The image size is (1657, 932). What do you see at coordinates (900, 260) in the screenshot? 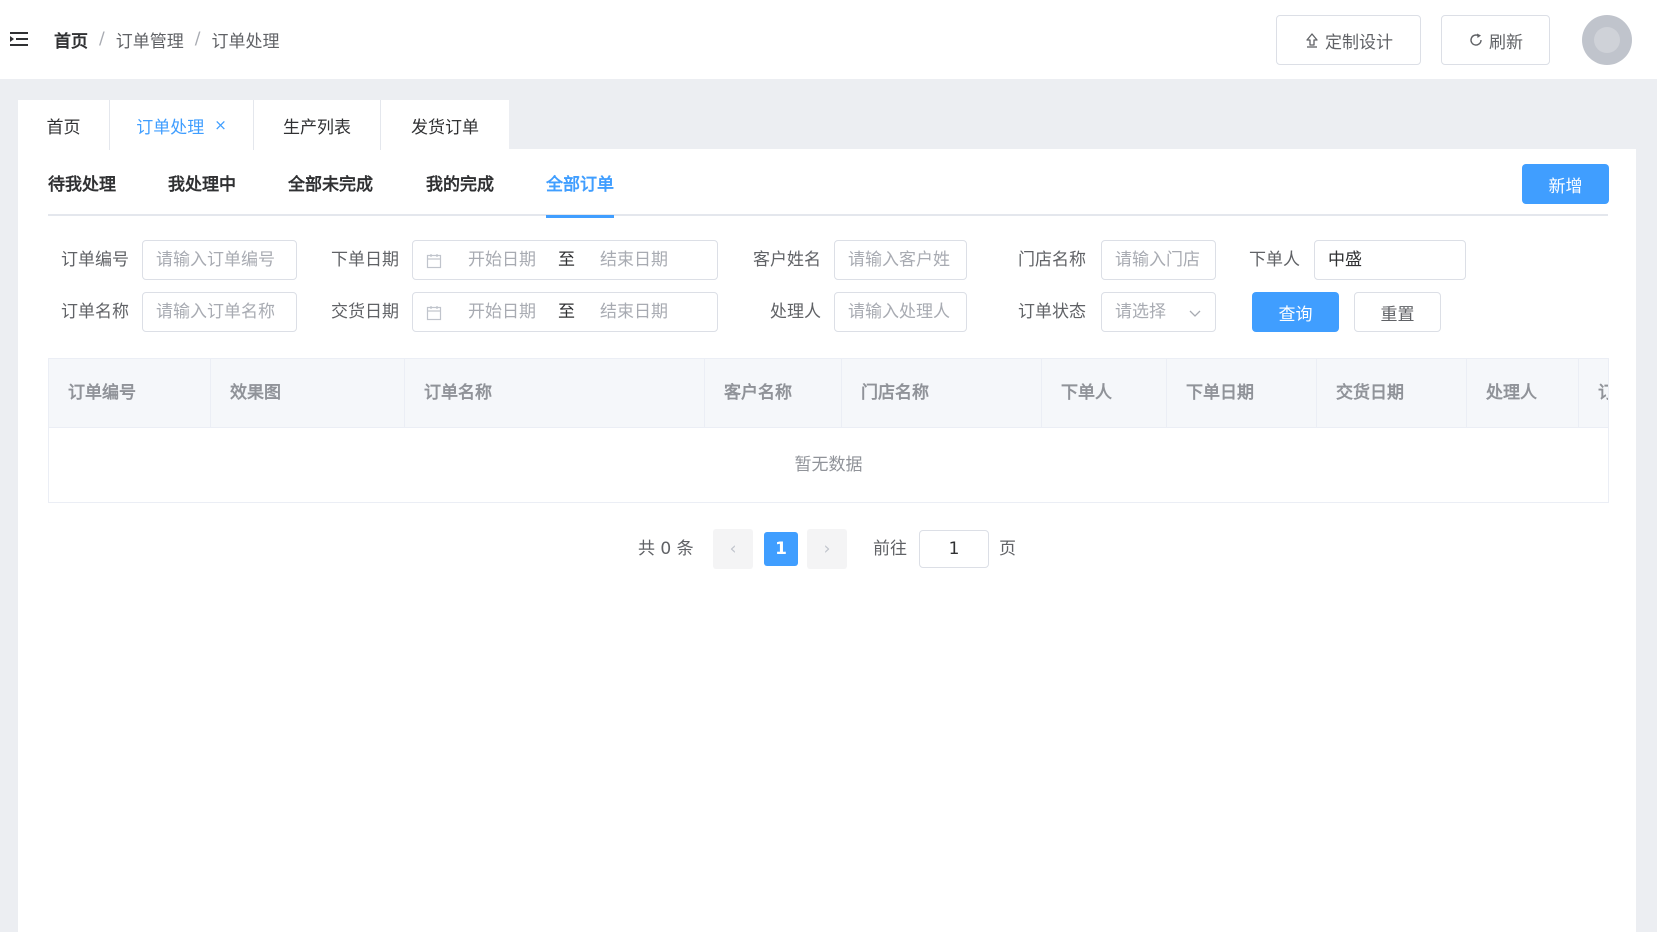
I see `customer-input: 请输入客户姓` at bounding box center [900, 260].